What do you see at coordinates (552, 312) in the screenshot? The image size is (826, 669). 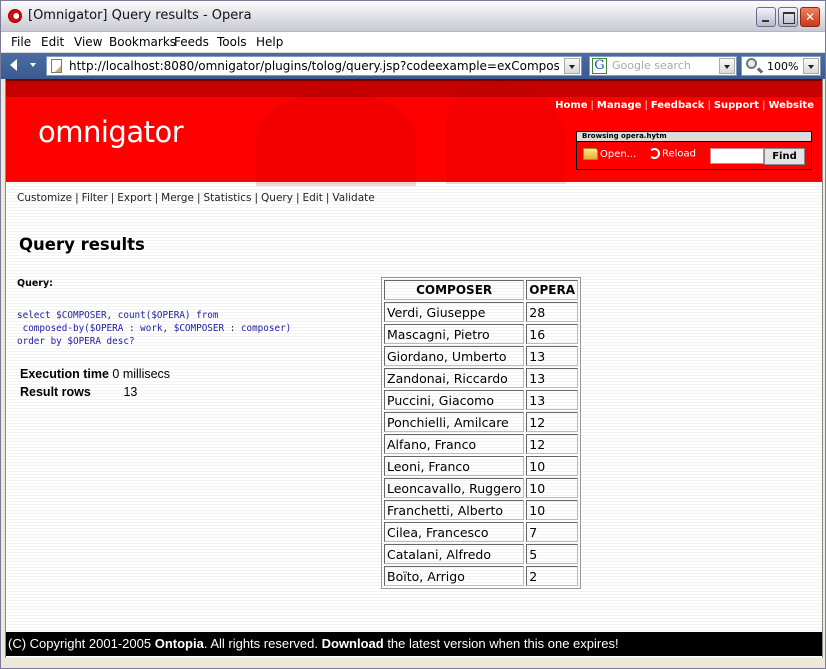 I see `opera-count-cell: 28` at bounding box center [552, 312].